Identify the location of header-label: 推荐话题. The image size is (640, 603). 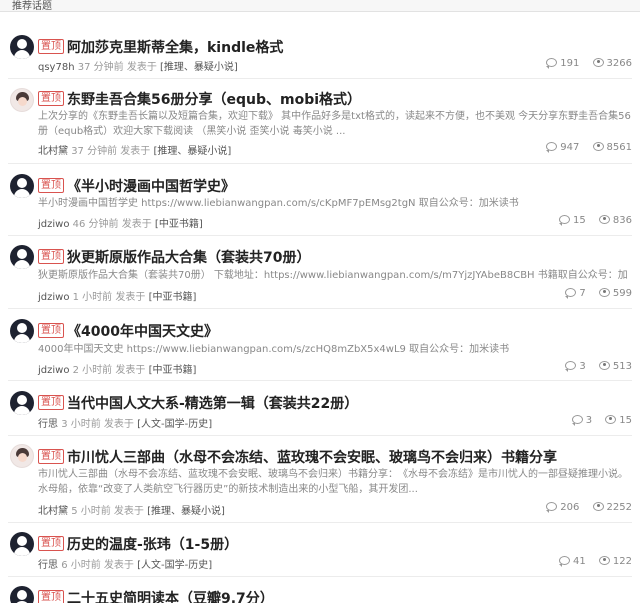
(32, 6).